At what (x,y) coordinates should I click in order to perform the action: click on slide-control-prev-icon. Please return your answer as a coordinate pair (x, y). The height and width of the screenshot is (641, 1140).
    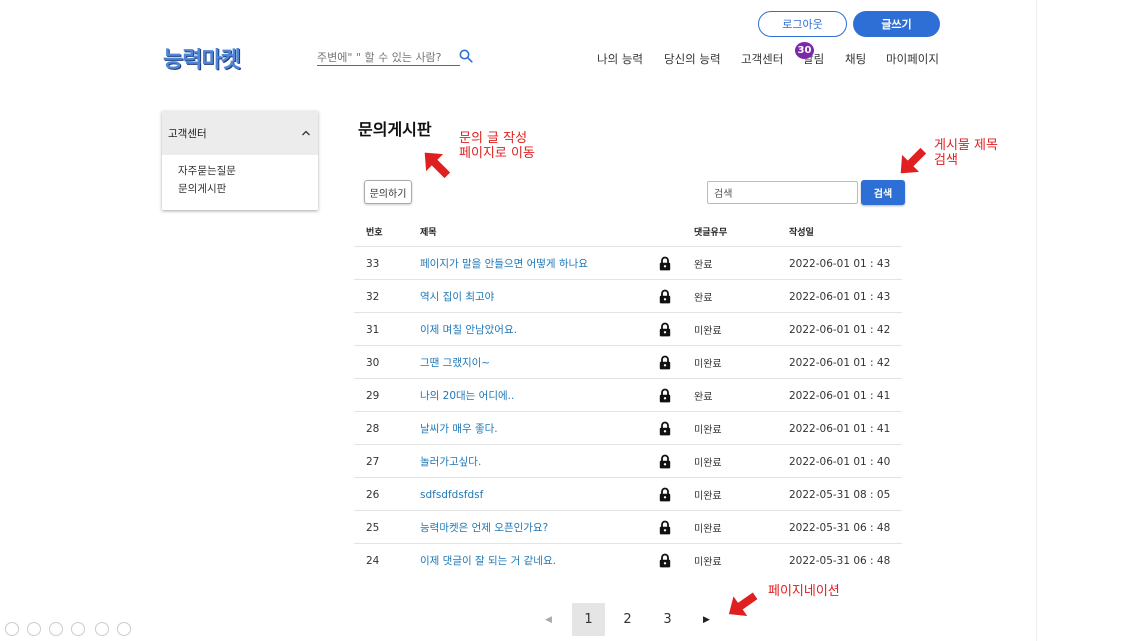
    Looking at the image, I should click on (12, 629).